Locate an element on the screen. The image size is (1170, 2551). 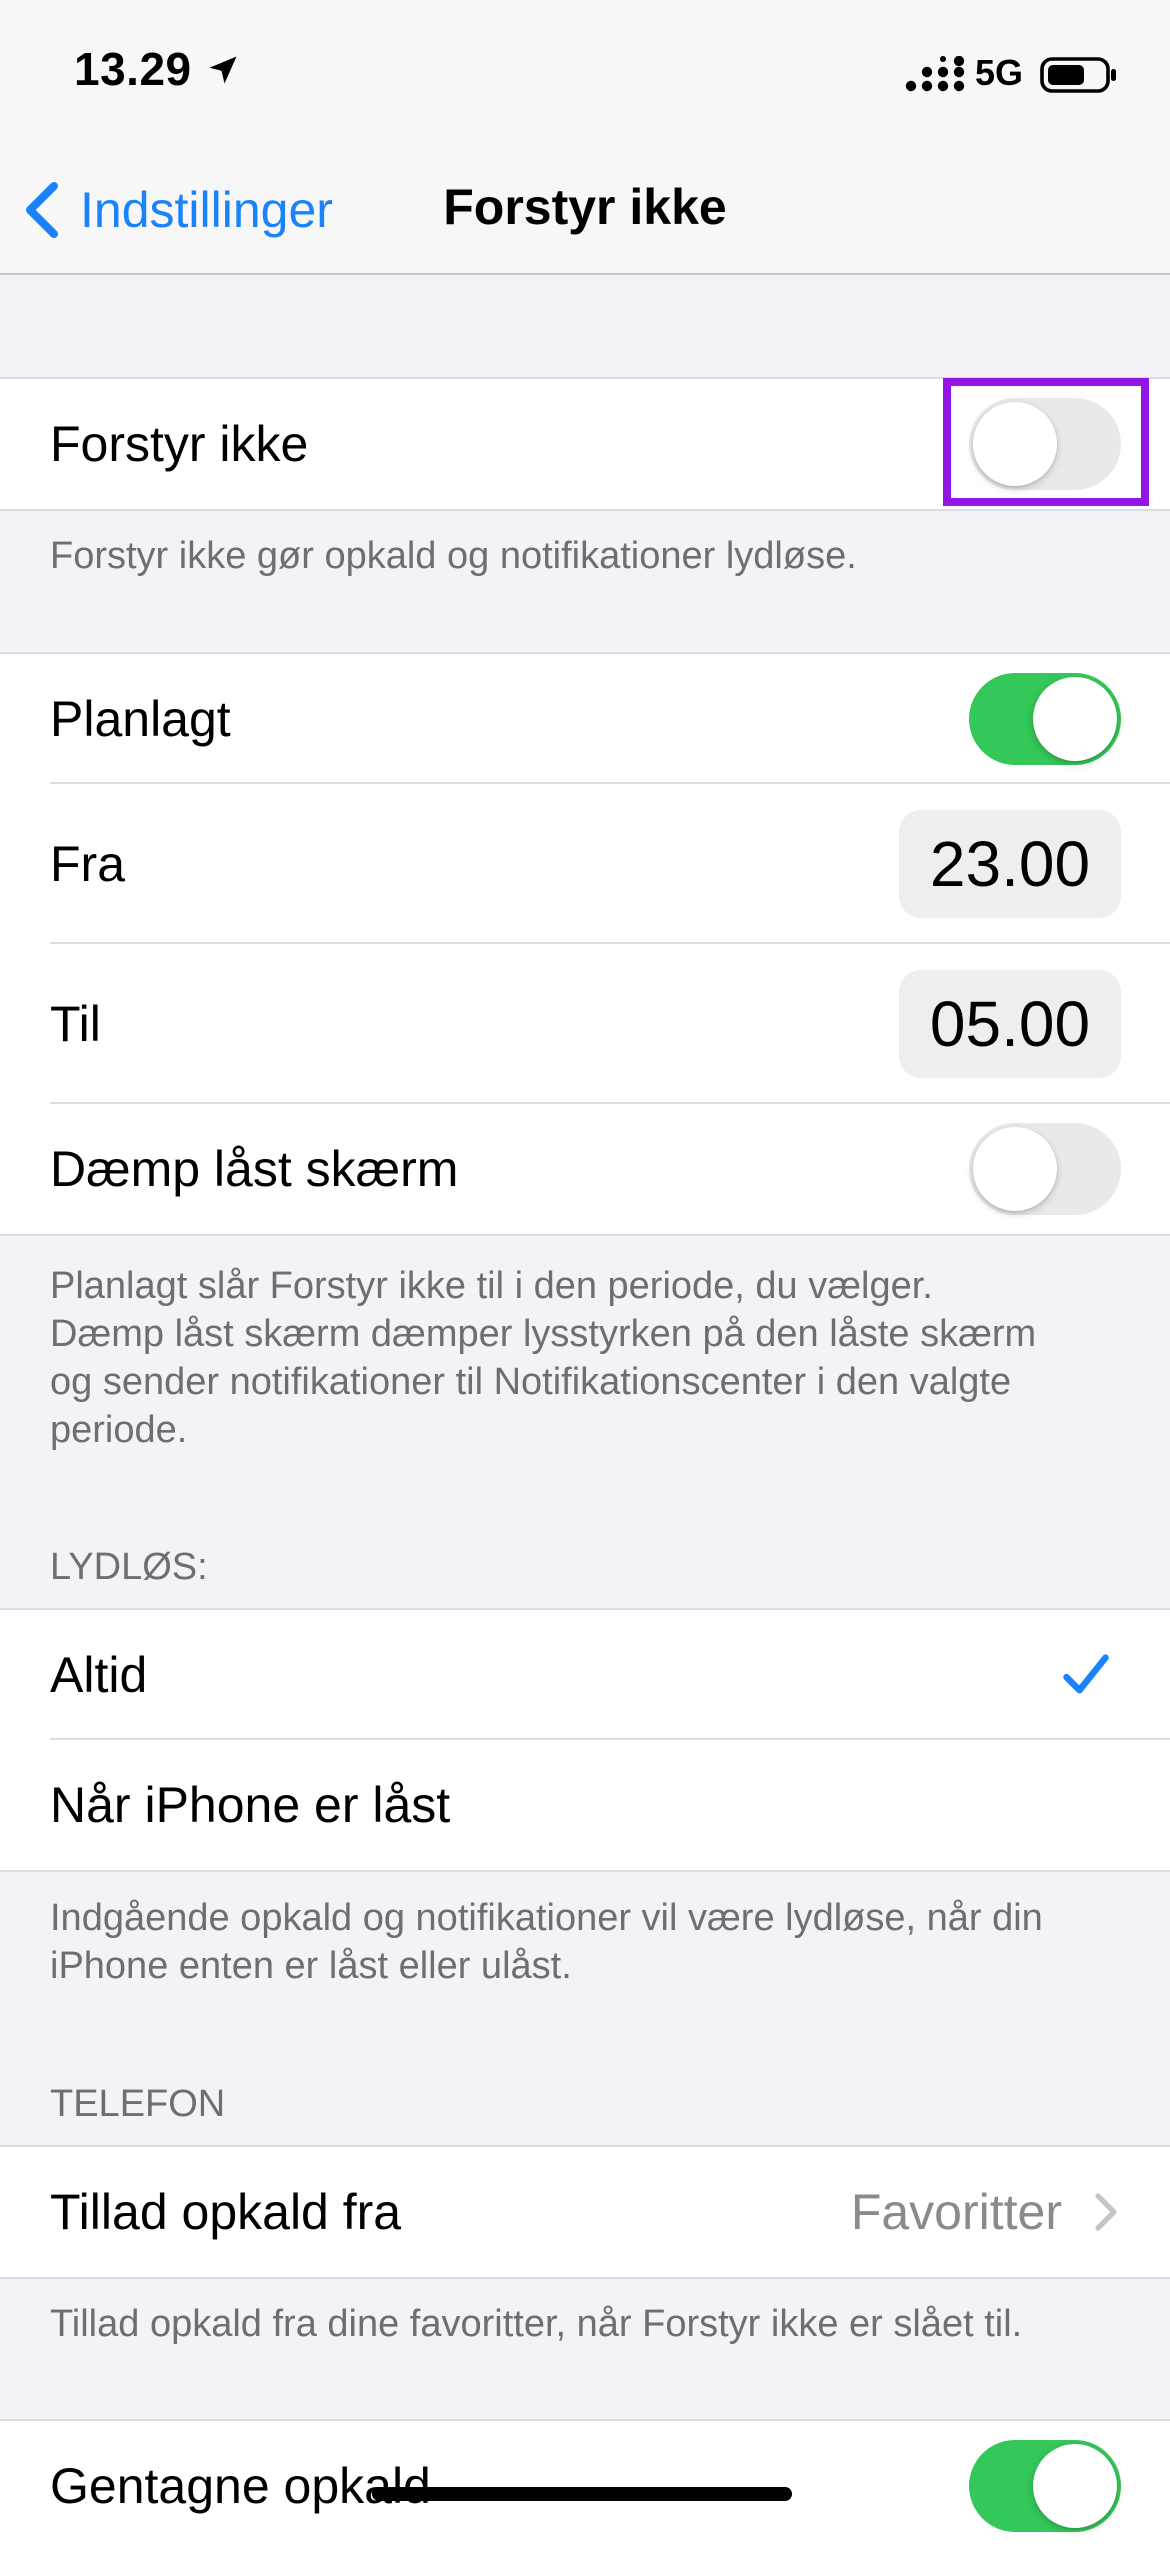
highlight-box is located at coordinates (1046, 442).